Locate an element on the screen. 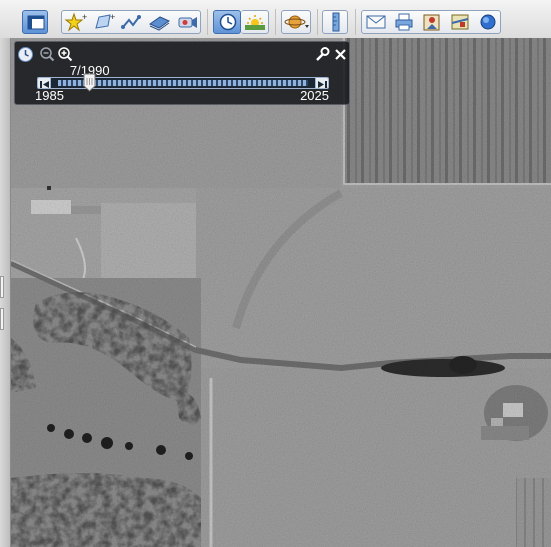 The height and width of the screenshot is (547, 551). planets-button is located at coordinates (296, 22).